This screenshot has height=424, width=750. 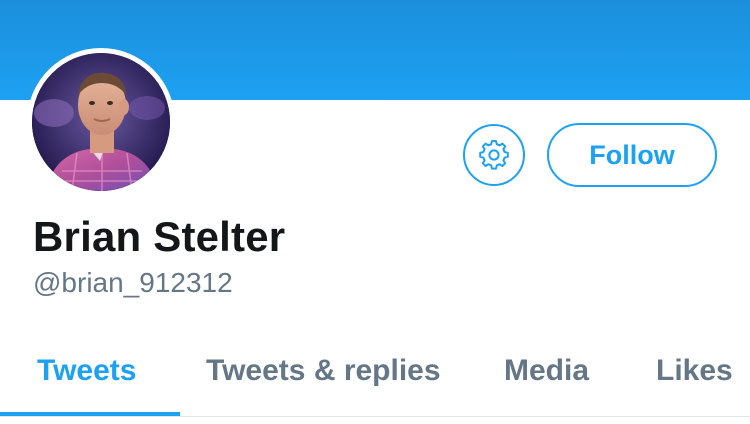 I want to click on tab-tweets-and-replies: Tweets & replies, so click(x=323, y=371).